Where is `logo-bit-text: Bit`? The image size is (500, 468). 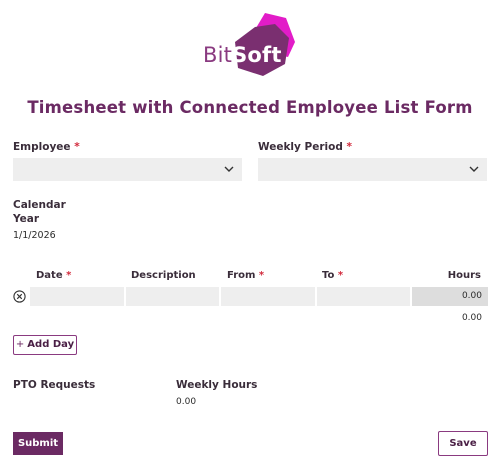
logo-bit-text: Bit is located at coordinates (218, 55).